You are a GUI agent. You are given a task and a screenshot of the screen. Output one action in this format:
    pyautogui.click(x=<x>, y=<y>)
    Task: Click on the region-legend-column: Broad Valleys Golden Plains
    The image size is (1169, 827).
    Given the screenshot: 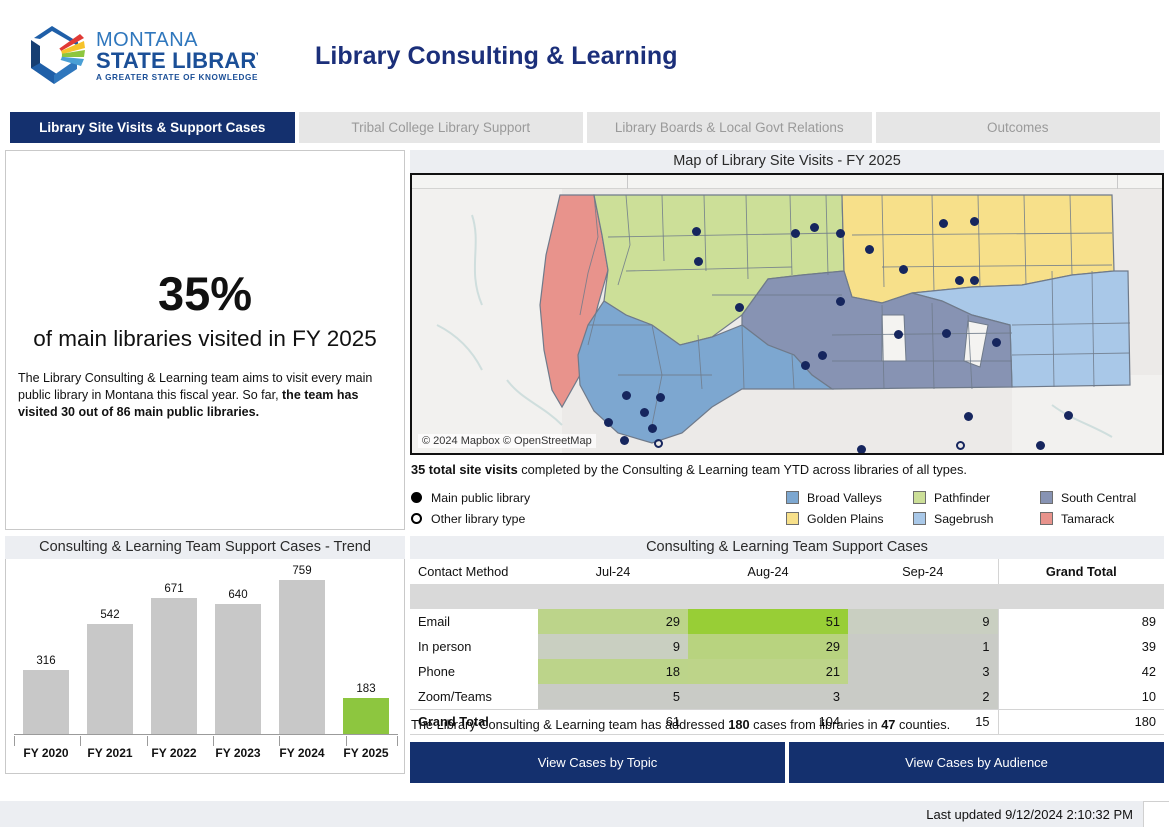 What is the action you would take?
    pyautogui.click(x=849, y=508)
    